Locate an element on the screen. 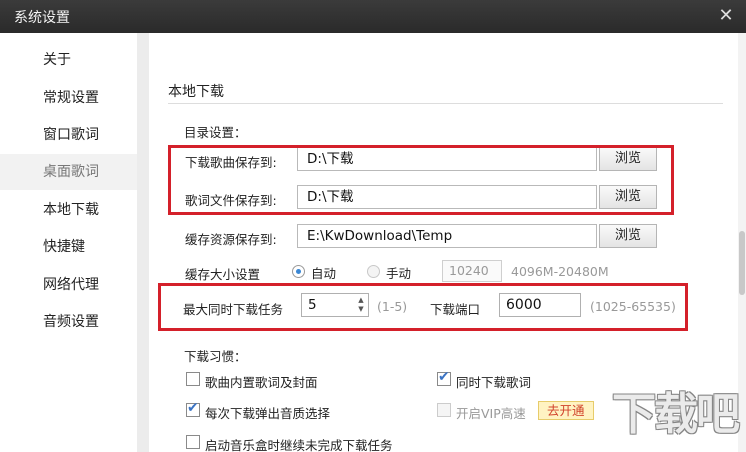 This screenshot has height=452, width=746. sidebar-item-desktop-lyrics: 桌面歌词 is located at coordinates (68, 172).